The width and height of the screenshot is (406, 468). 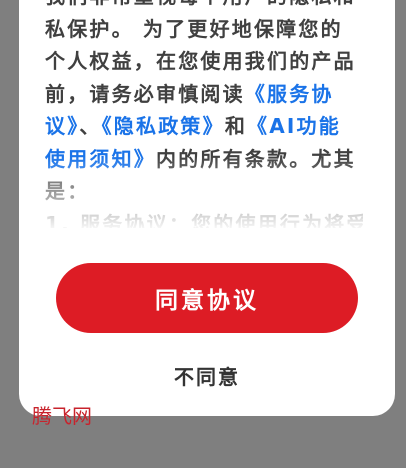 I want to click on watermark: 腾飞网, so click(x=62, y=416).